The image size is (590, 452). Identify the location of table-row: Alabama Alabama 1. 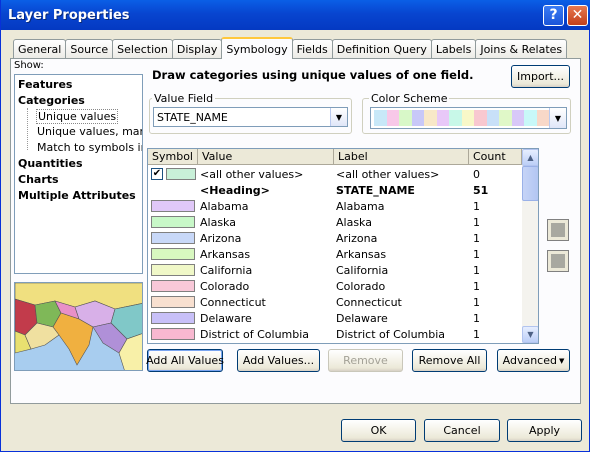
(335, 206).